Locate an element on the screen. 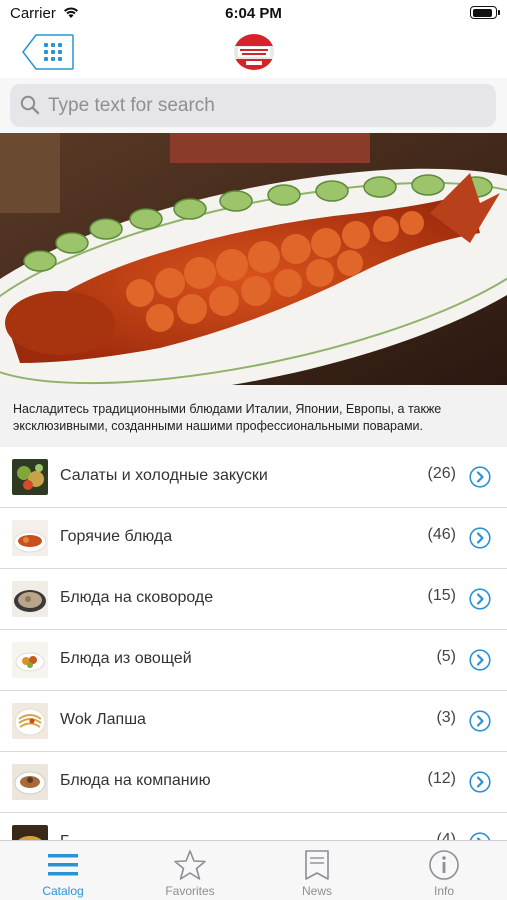 This screenshot has width=507, height=900. tab-label: Info is located at coordinates (443, 891).